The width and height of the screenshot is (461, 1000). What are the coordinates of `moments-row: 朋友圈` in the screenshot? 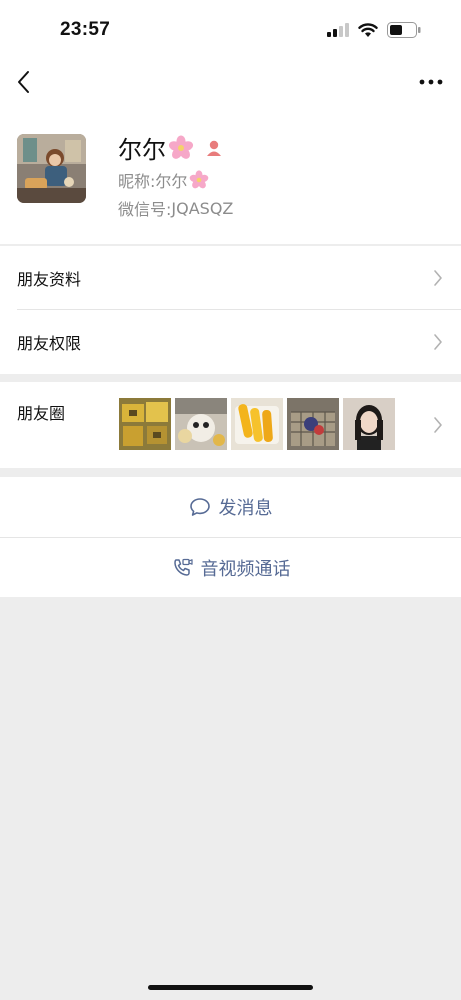 It's located at (230, 425).